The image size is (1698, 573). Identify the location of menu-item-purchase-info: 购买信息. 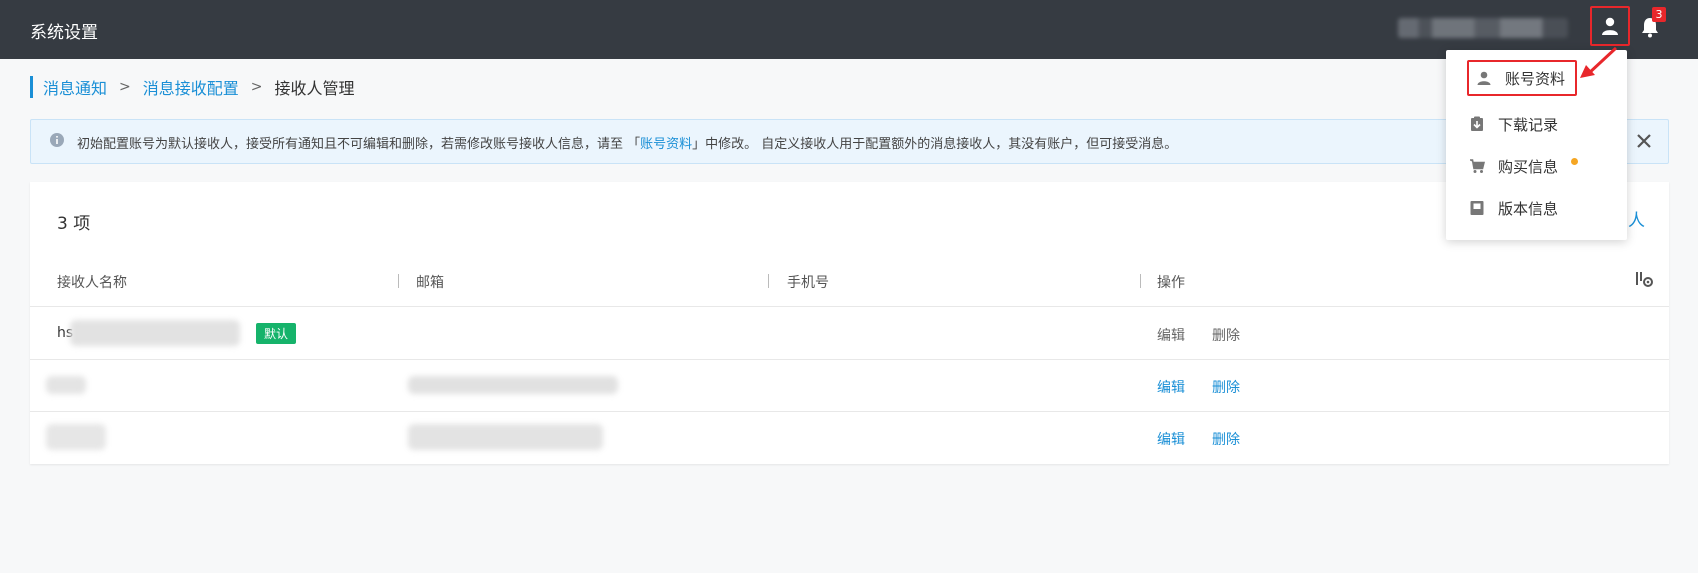
(1536, 166).